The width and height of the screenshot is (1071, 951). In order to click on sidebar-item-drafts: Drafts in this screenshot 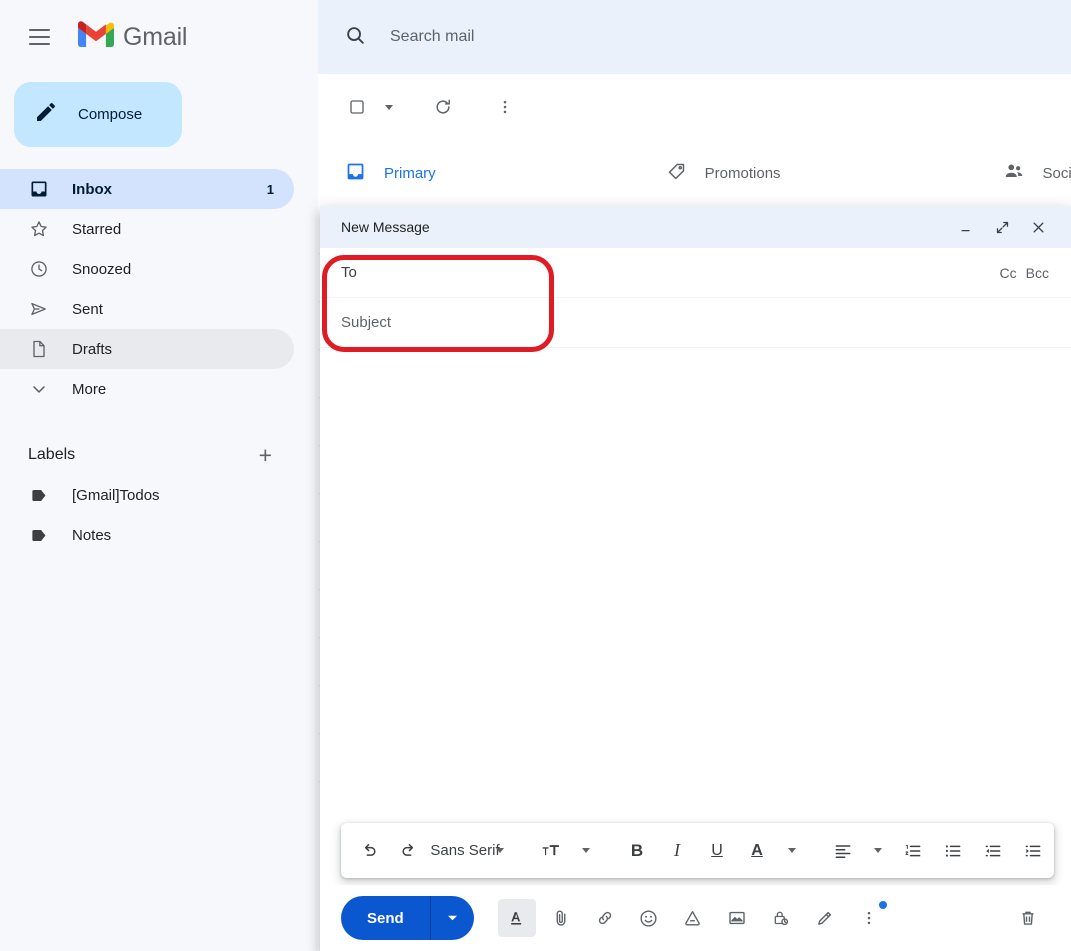, I will do `click(147, 349)`.